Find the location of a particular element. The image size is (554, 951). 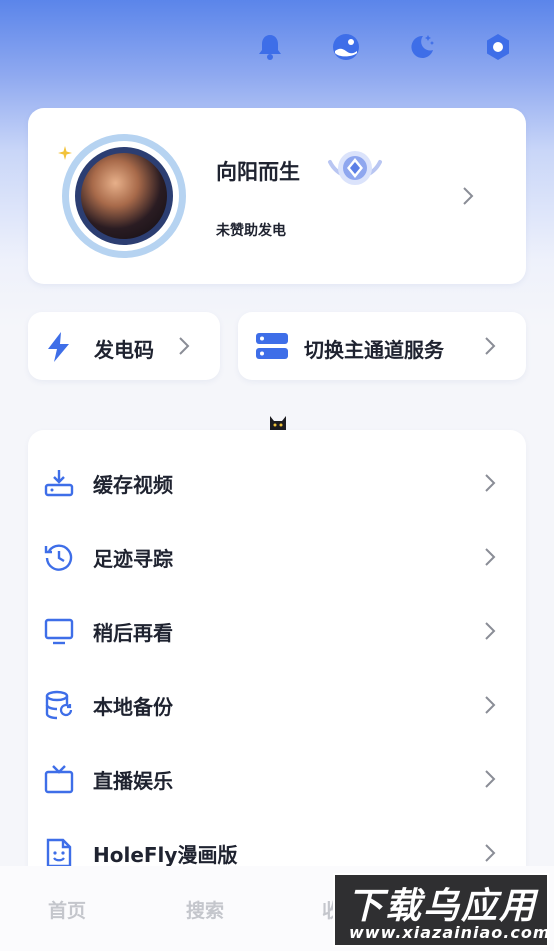

monitor-icon is located at coordinates (59, 631).